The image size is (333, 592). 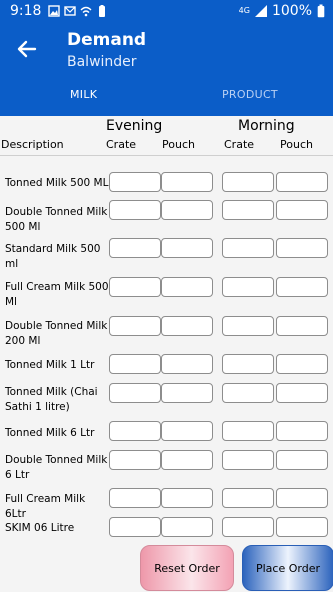 I want to click on header-evening-pouch: Pouch, so click(x=178, y=144).